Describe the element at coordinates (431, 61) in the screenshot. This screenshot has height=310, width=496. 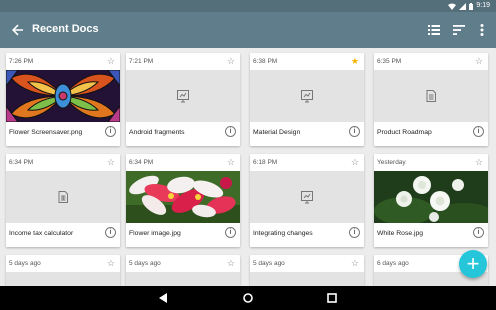
I see `card-header: 6:35 PM ☆` at that location.